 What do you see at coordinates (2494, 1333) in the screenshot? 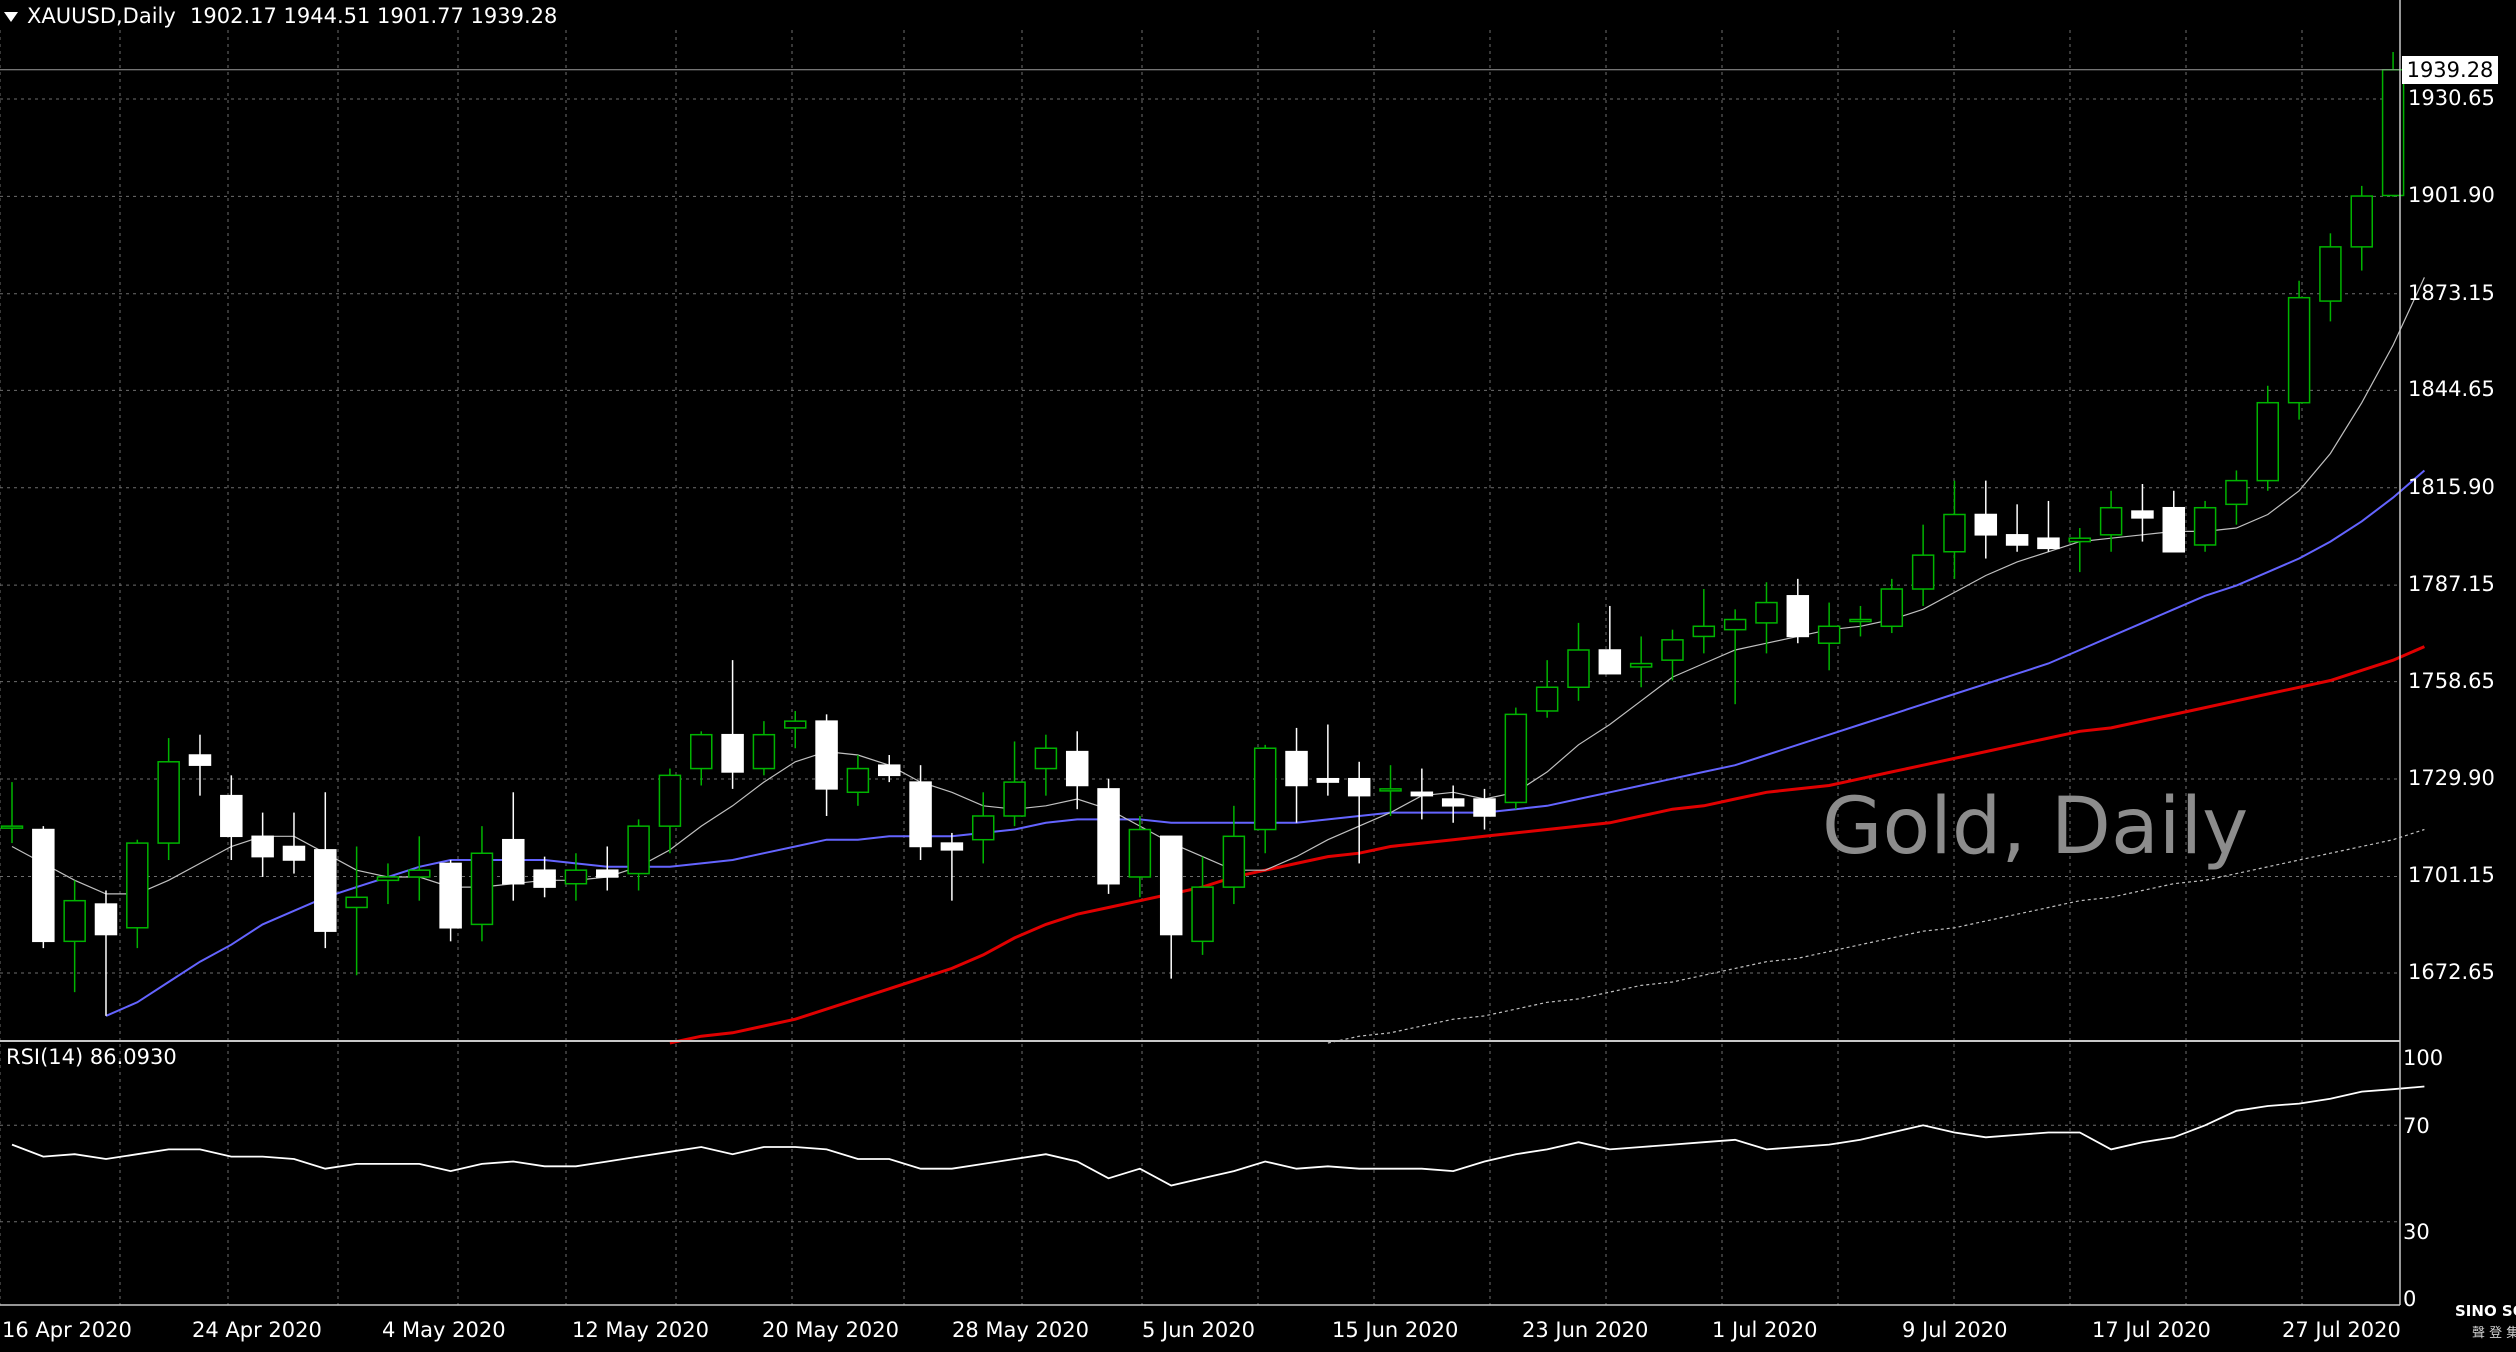
I see `logo-subtitle: 聲 登 集 團` at bounding box center [2494, 1333].